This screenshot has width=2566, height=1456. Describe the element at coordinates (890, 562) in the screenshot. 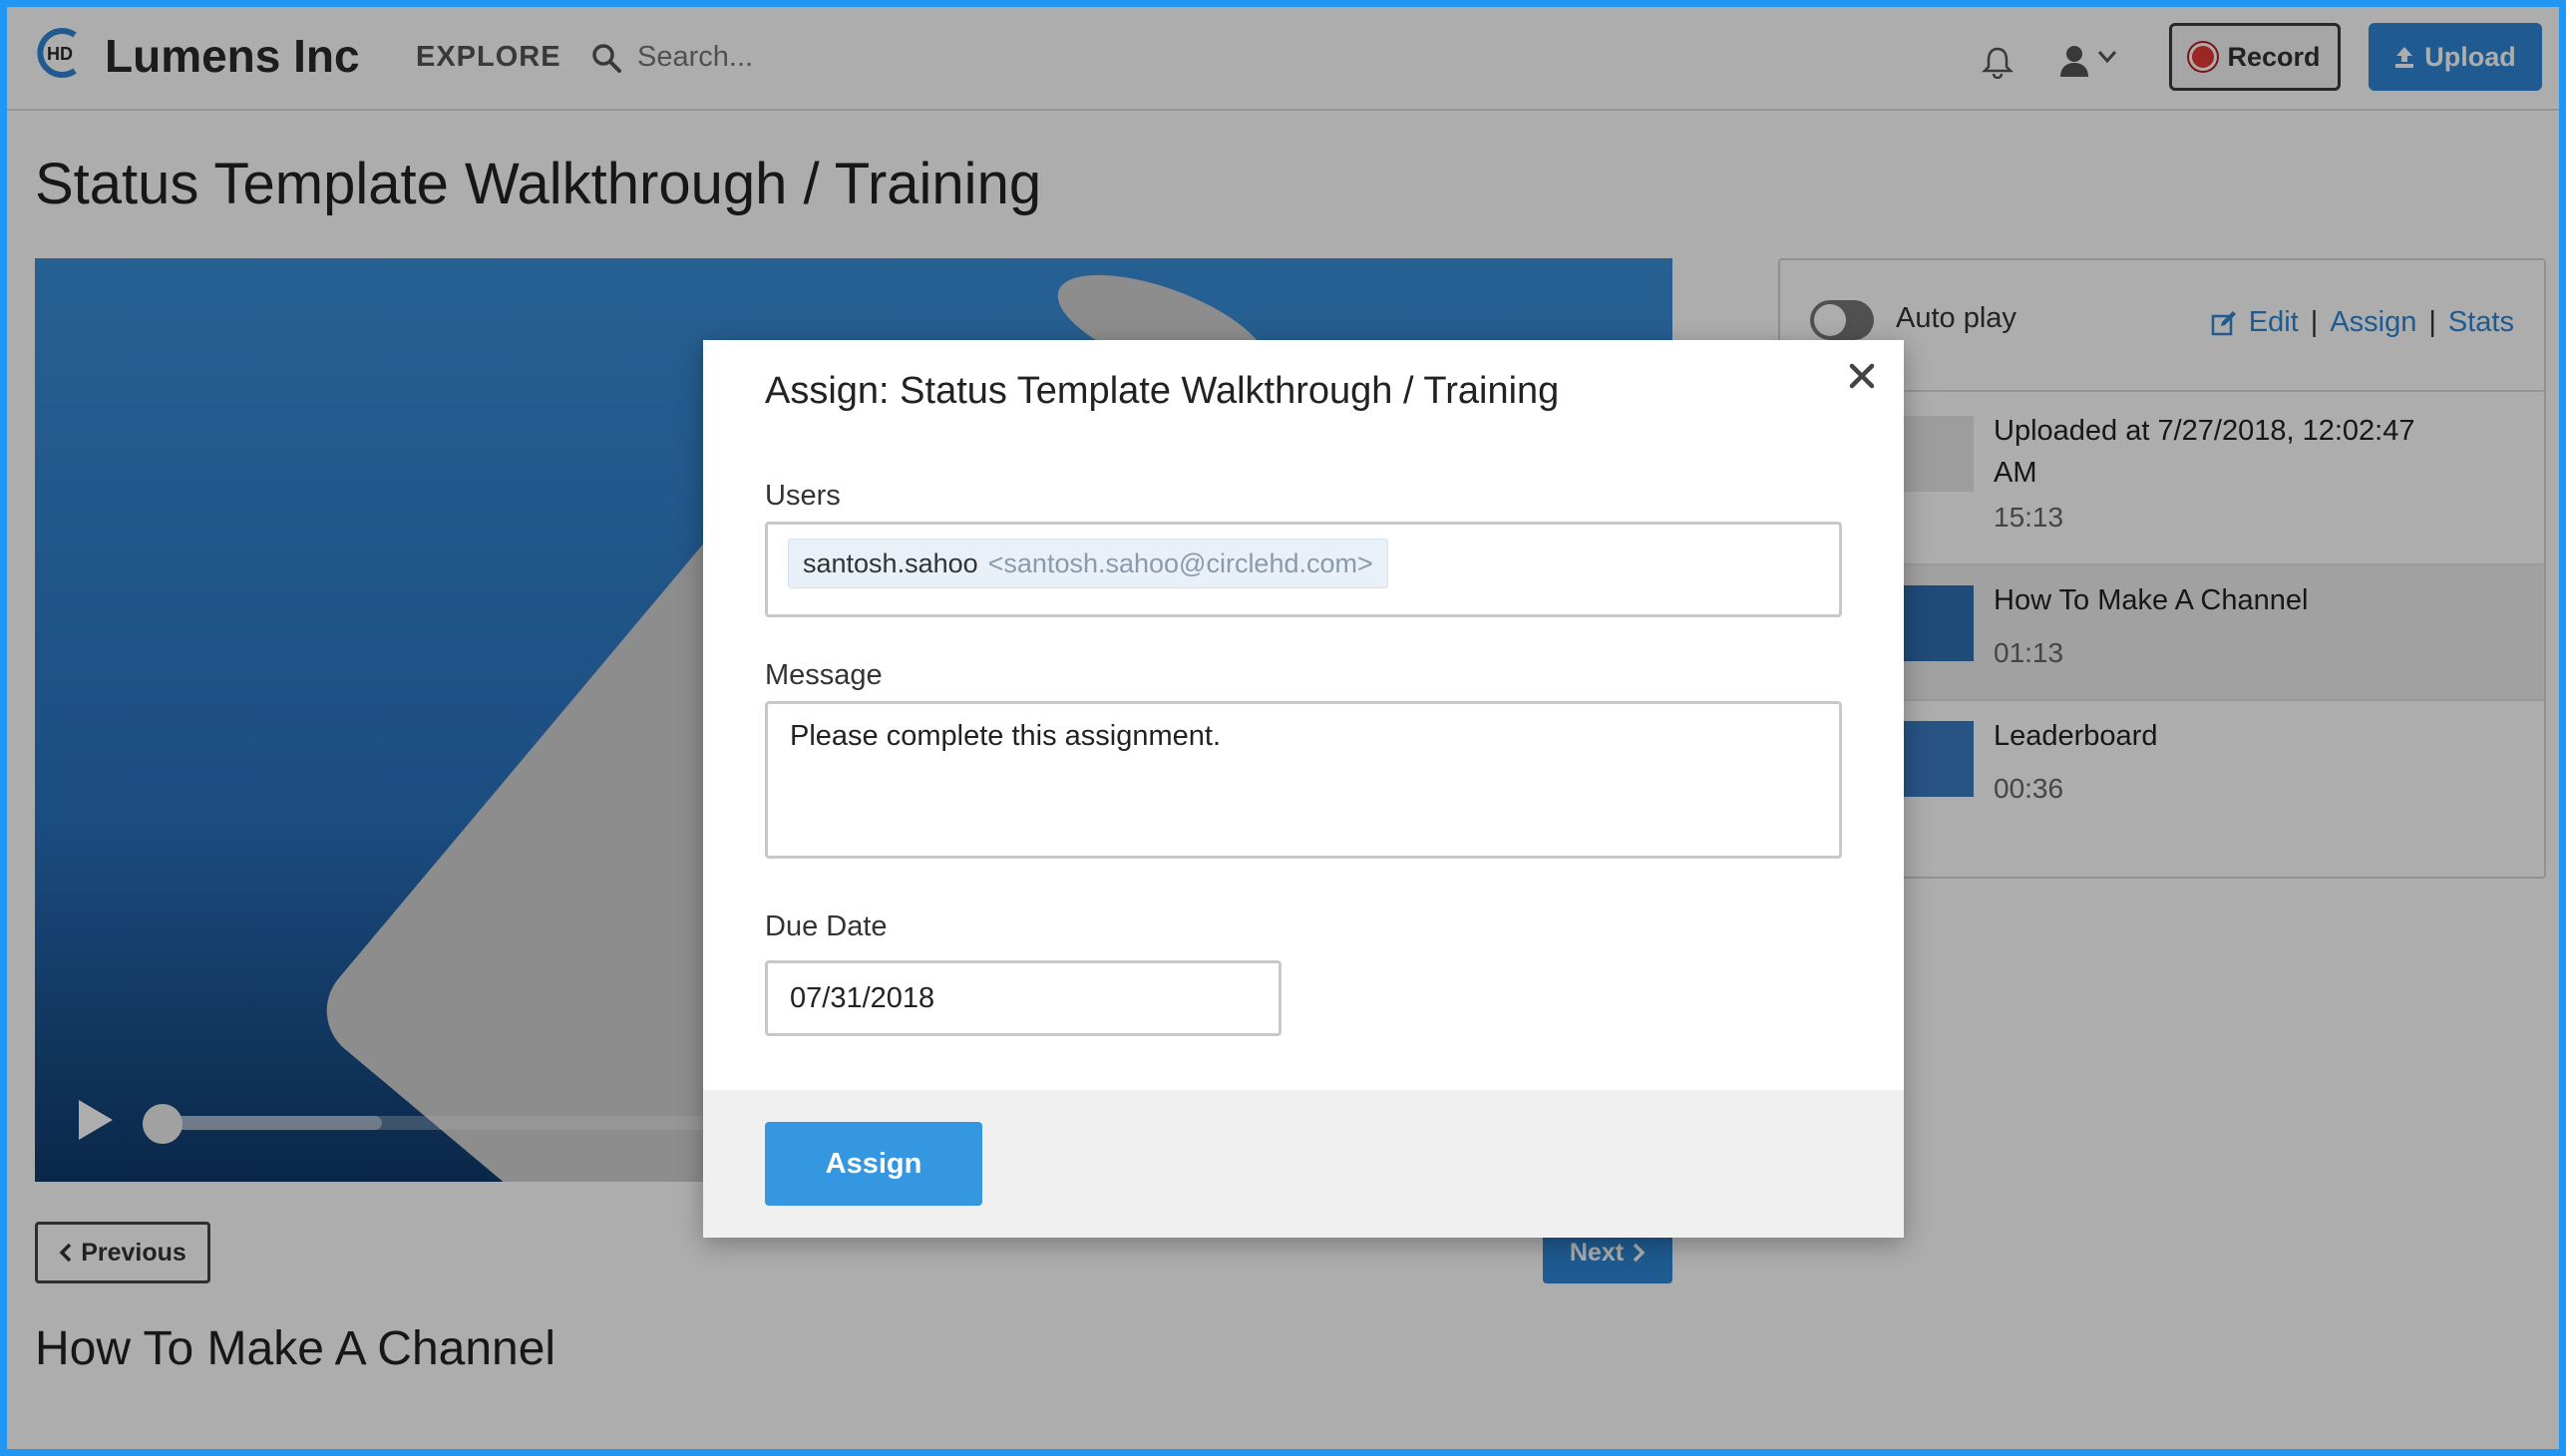

I see `user-tag-name: santosh.sahoo` at that location.